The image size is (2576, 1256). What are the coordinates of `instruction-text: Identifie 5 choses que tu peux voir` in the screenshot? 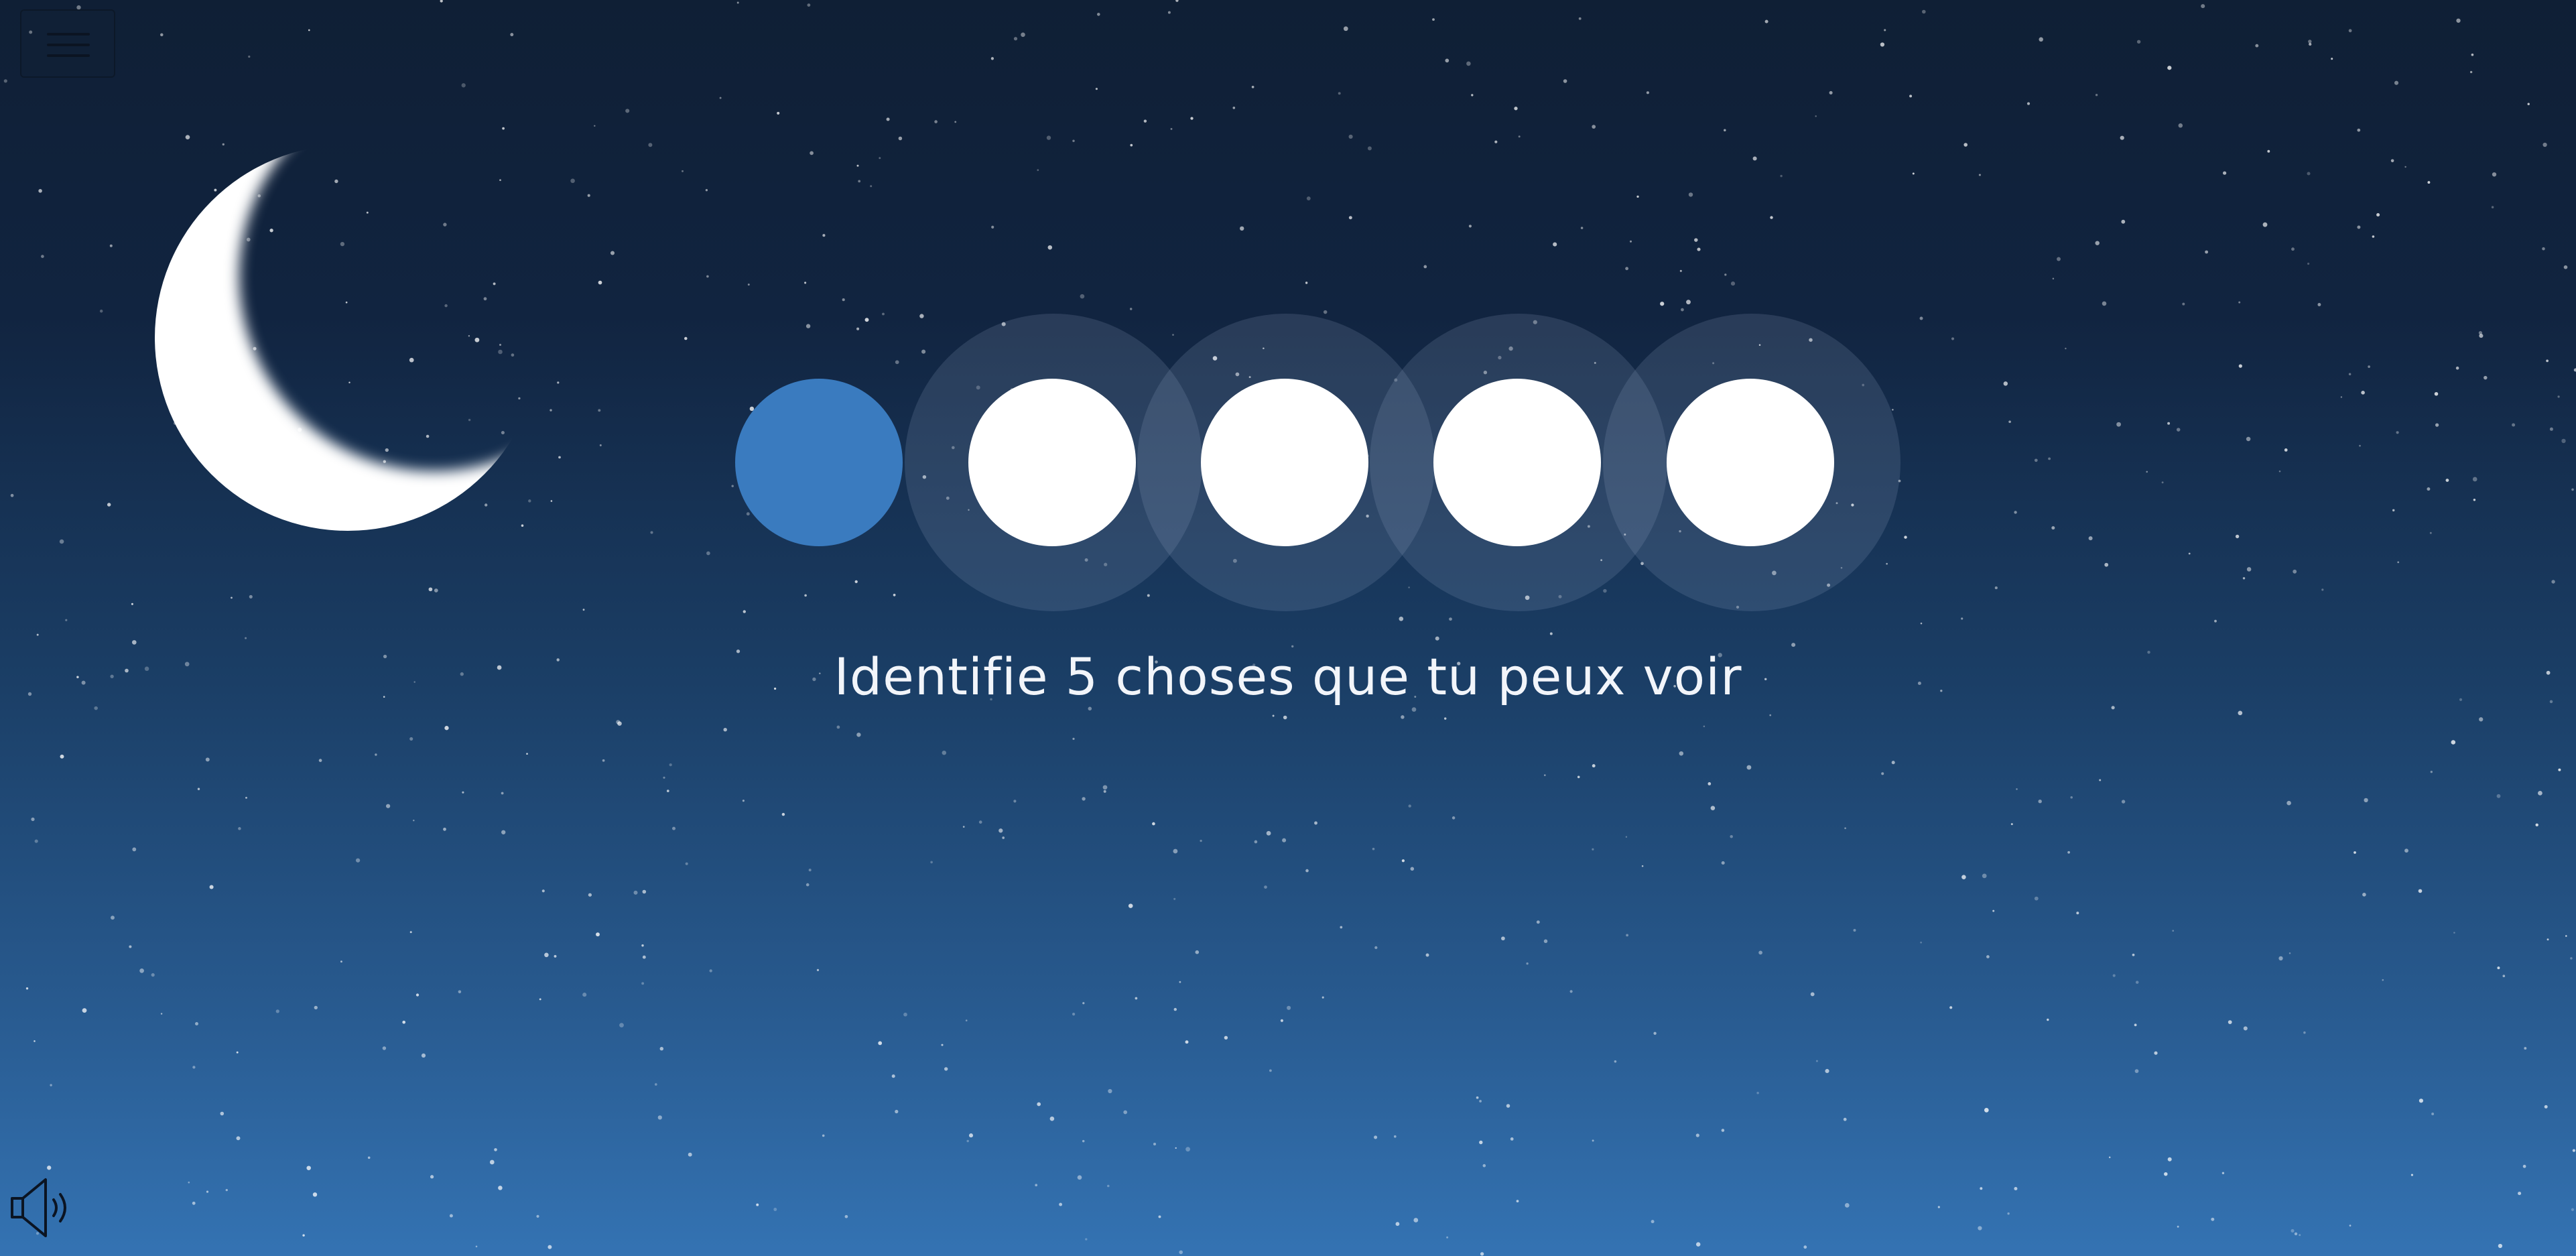 It's located at (1288, 676).